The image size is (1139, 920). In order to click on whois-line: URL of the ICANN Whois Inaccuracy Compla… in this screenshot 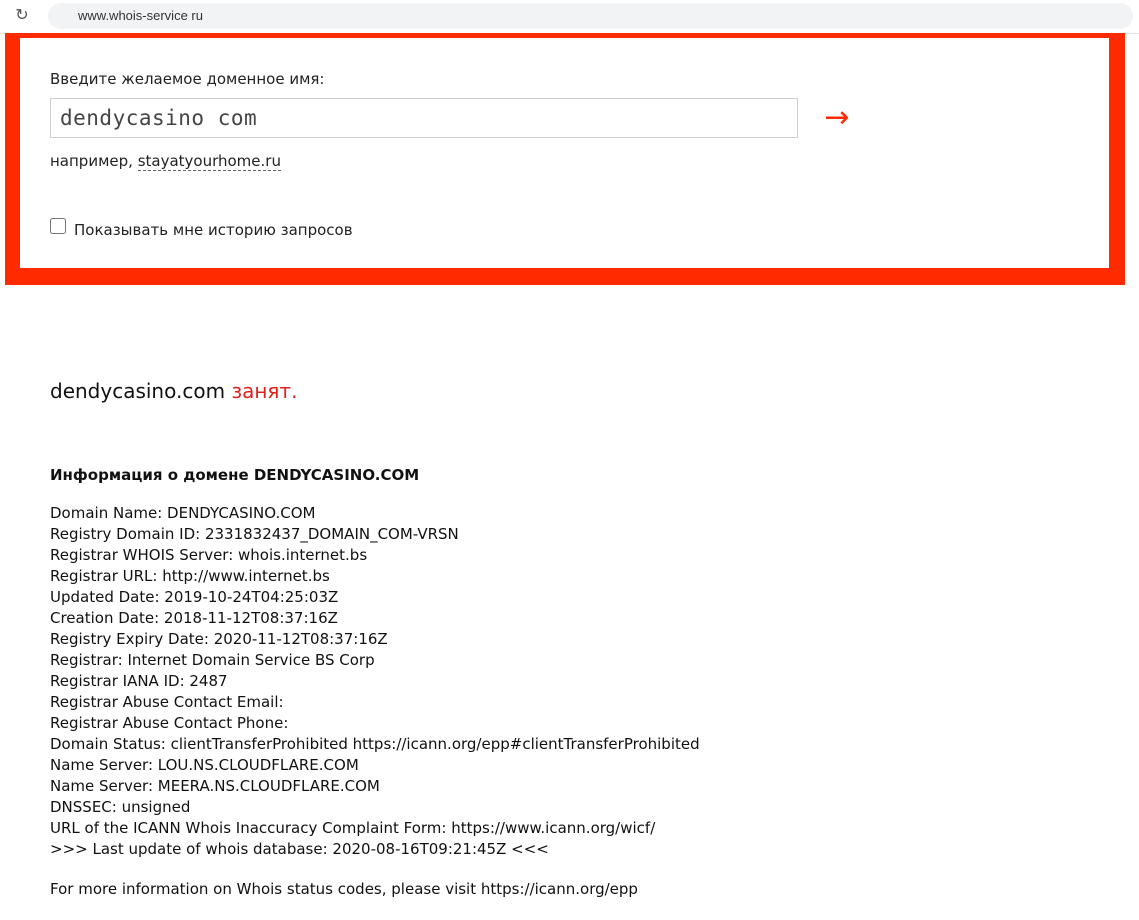, I will do `click(353, 828)`.